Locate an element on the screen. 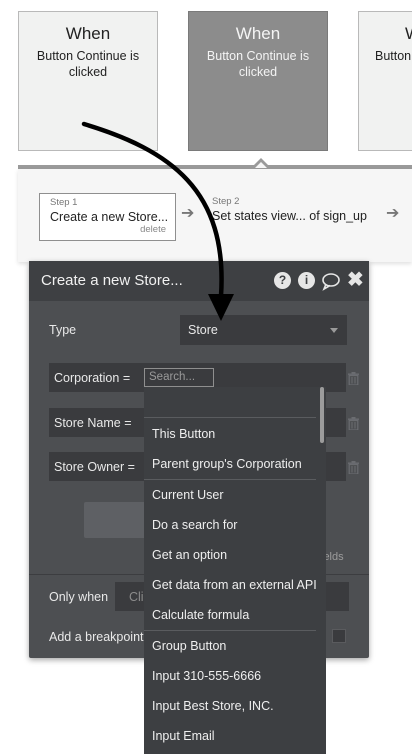 This screenshot has height=754, width=412. event-card-partial: W Button is located at coordinates (385, 81).